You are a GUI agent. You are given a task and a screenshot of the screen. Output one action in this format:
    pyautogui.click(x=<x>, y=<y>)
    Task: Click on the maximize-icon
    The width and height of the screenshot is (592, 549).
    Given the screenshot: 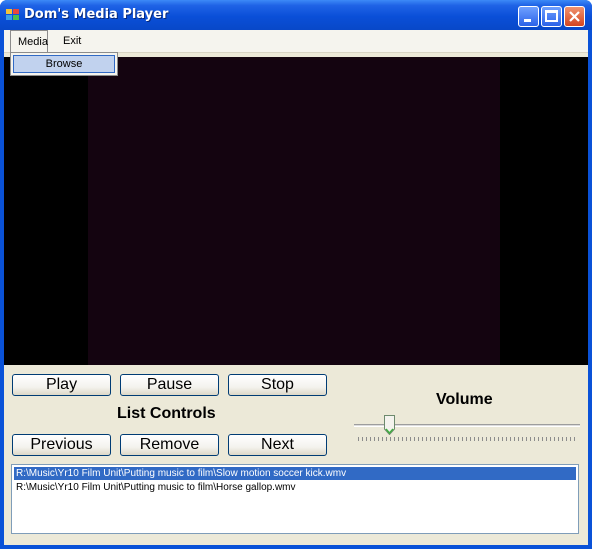 What is the action you would take?
    pyautogui.click(x=551, y=16)
    